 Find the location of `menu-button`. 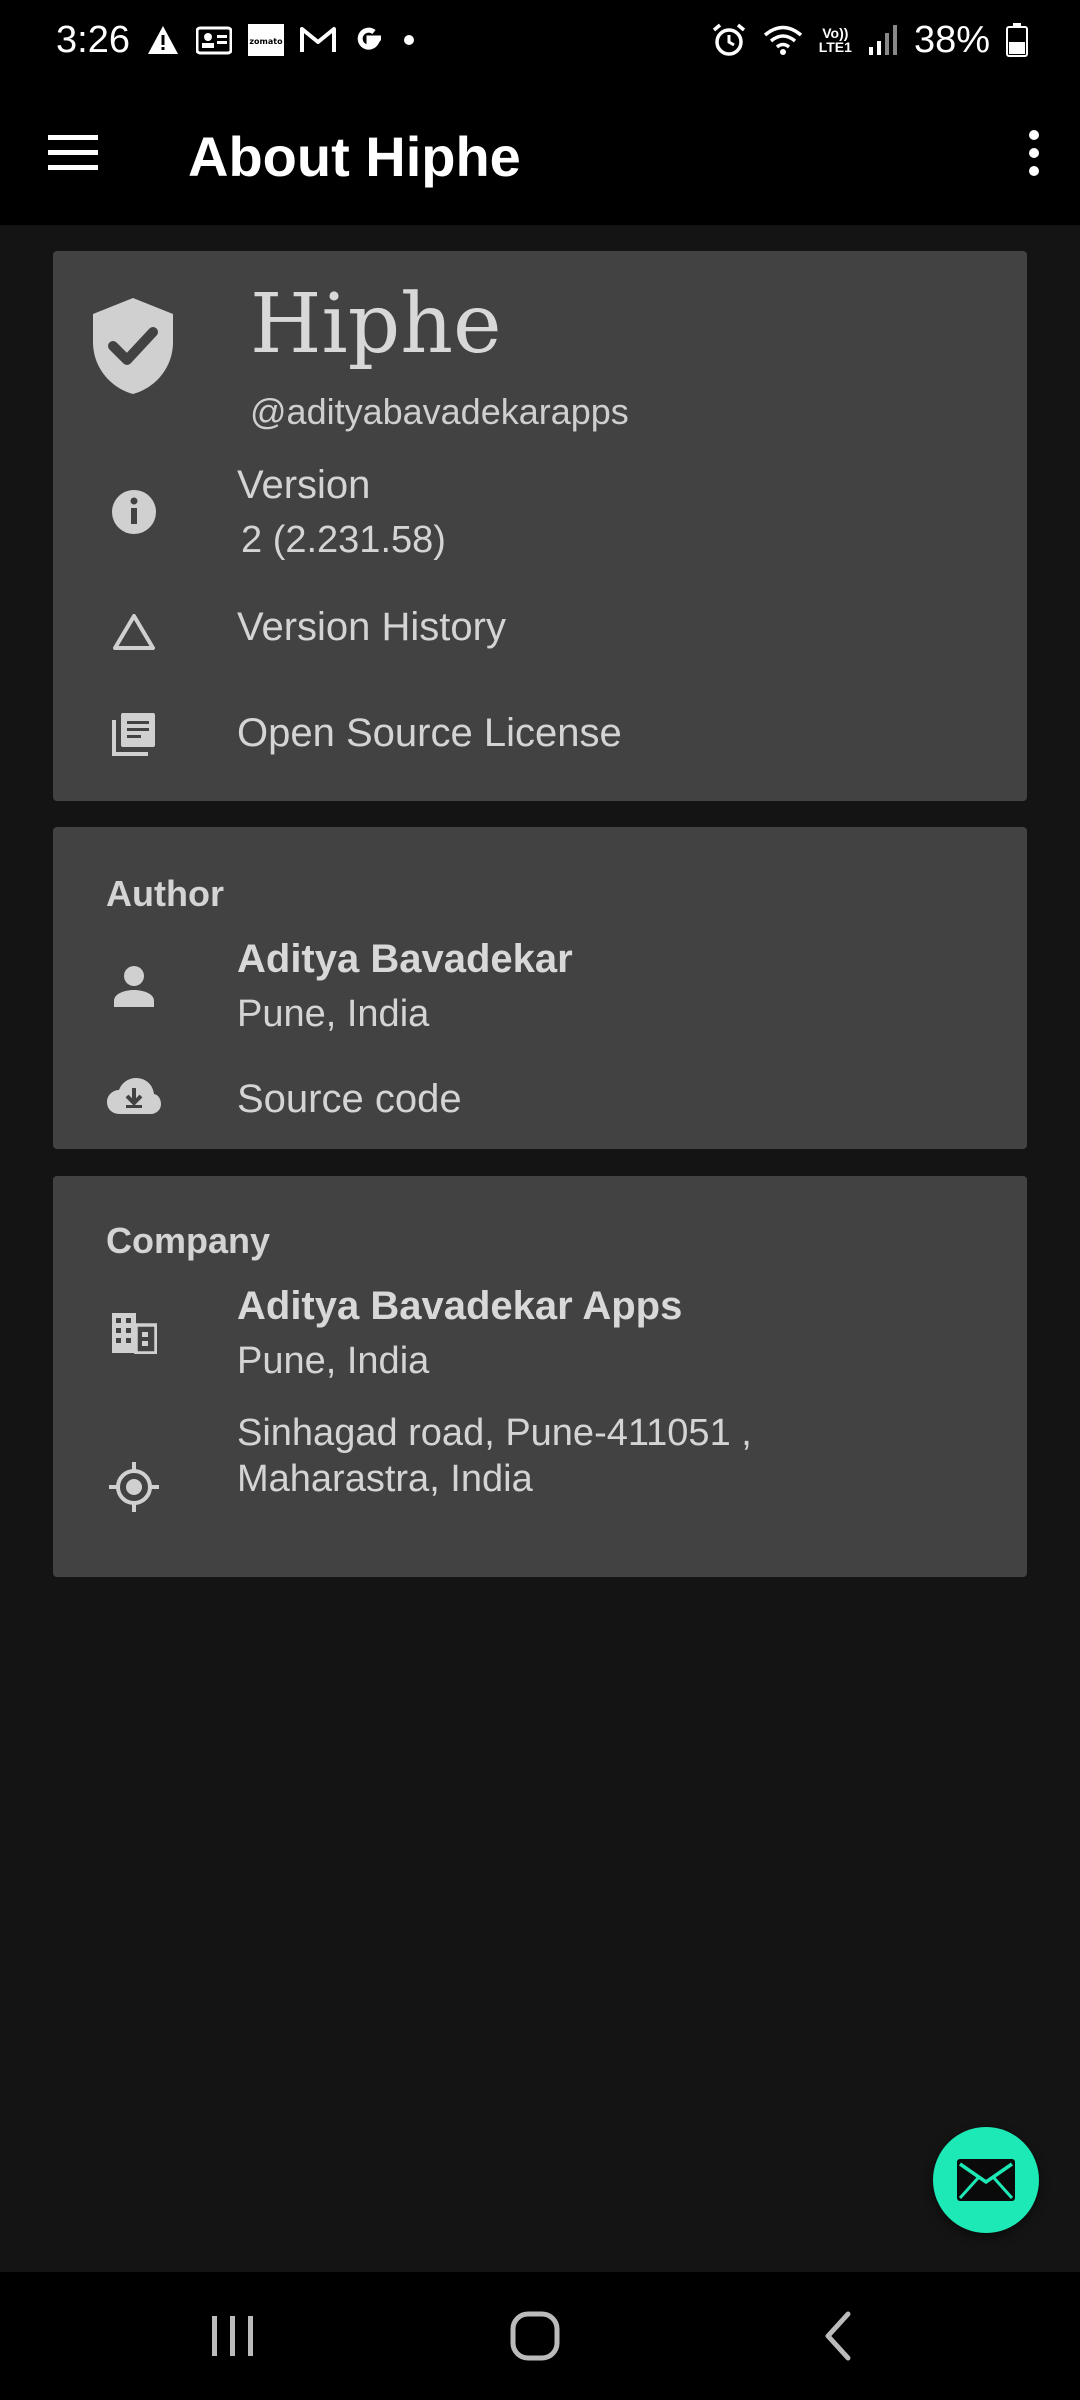

menu-button is located at coordinates (73, 153).